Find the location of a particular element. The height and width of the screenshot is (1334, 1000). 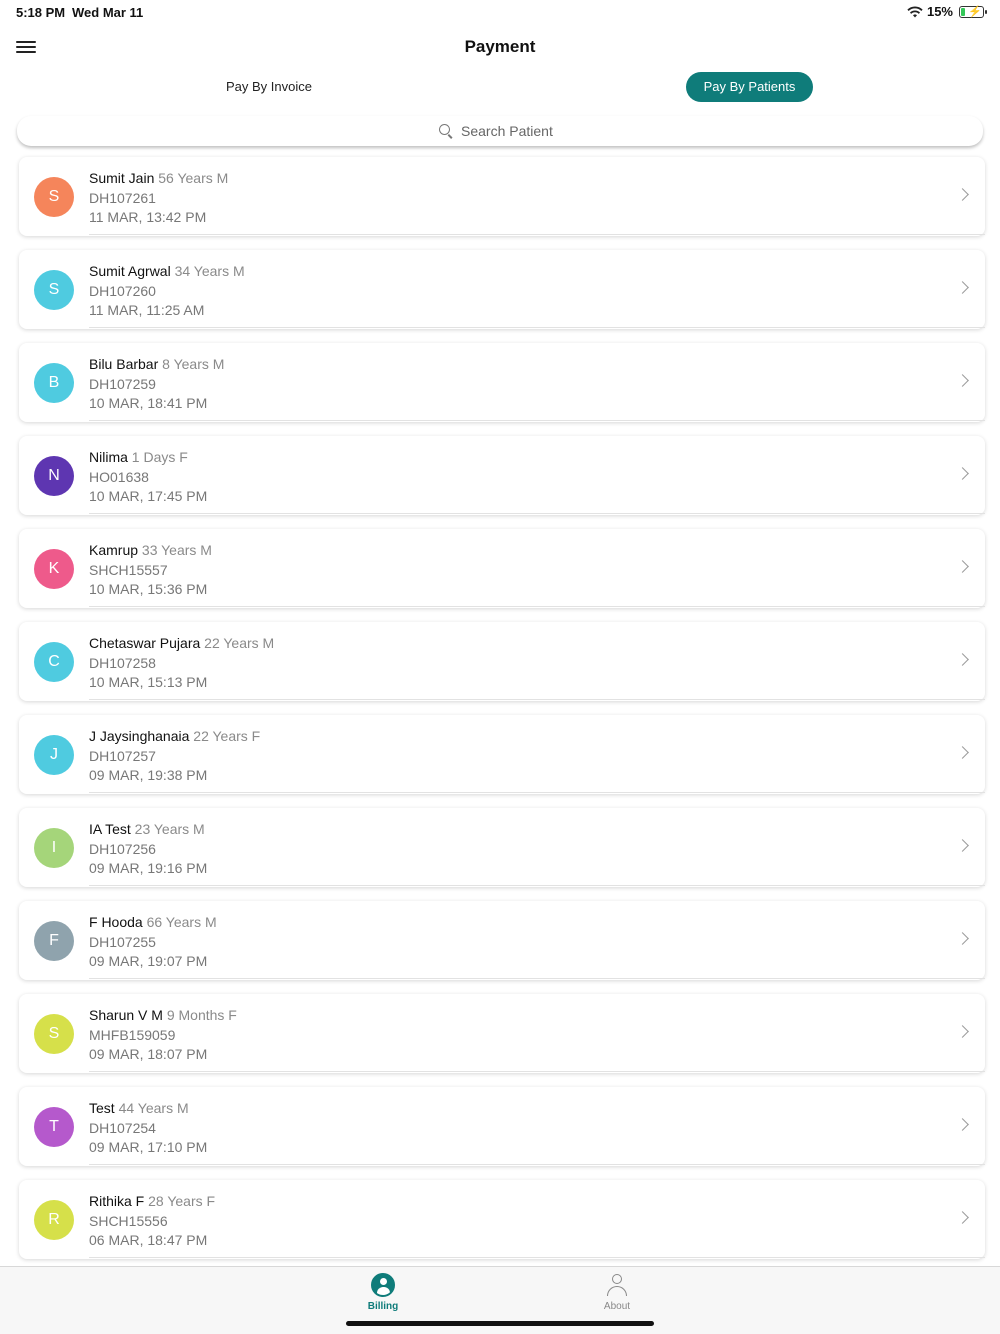

patient-name: Rithika F is located at coordinates (117, 1201).